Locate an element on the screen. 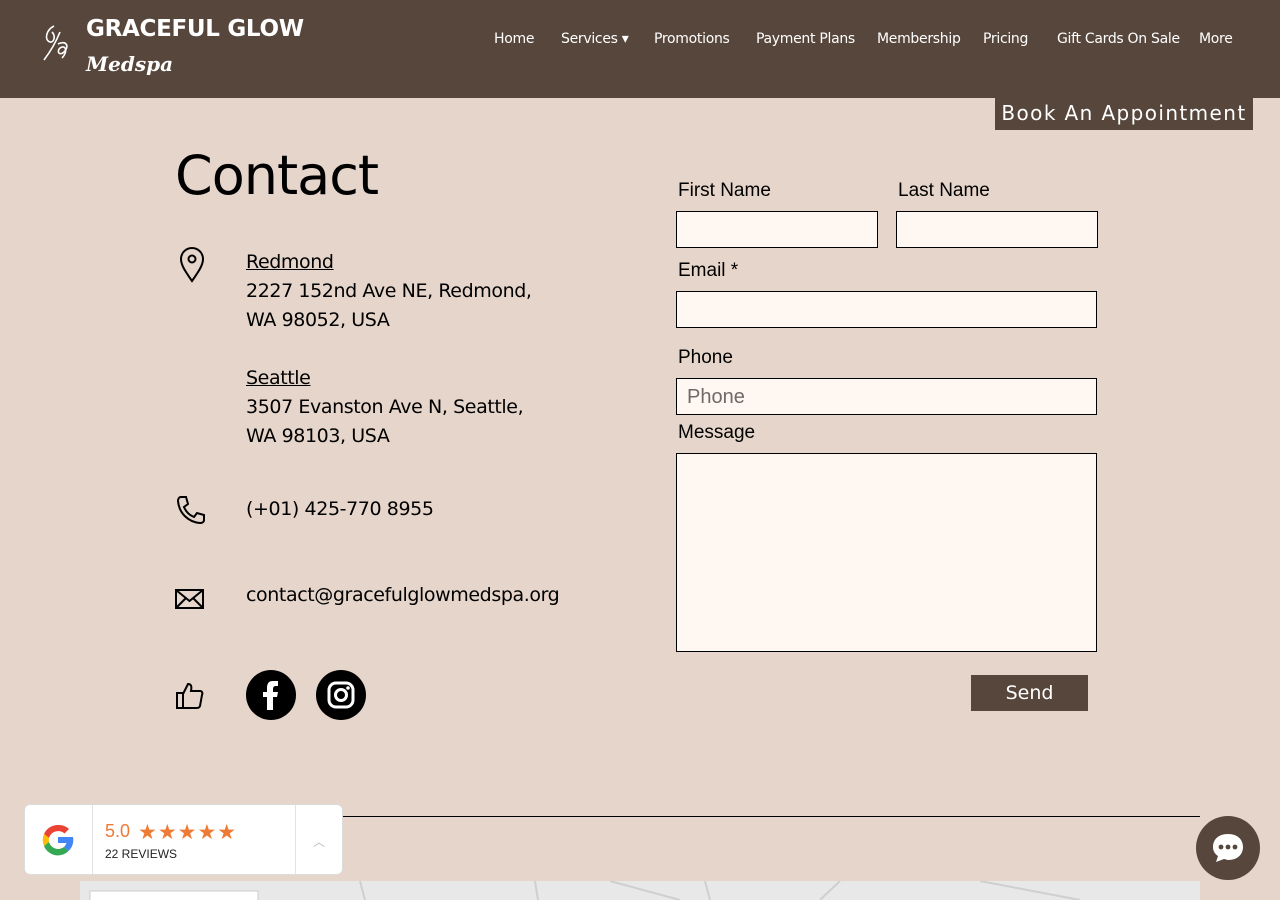 This screenshot has width=1280, height=900. first-name-field is located at coordinates (777, 229).